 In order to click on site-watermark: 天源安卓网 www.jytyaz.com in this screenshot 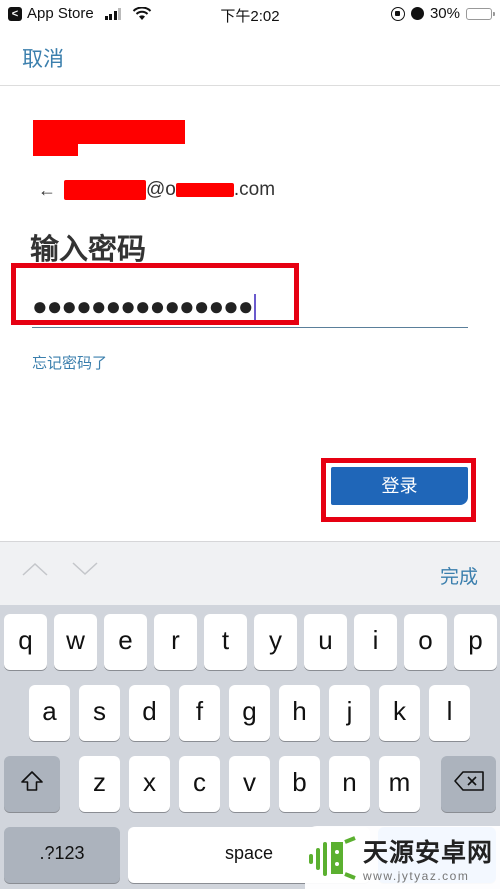, I will do `click(402, 857)`.